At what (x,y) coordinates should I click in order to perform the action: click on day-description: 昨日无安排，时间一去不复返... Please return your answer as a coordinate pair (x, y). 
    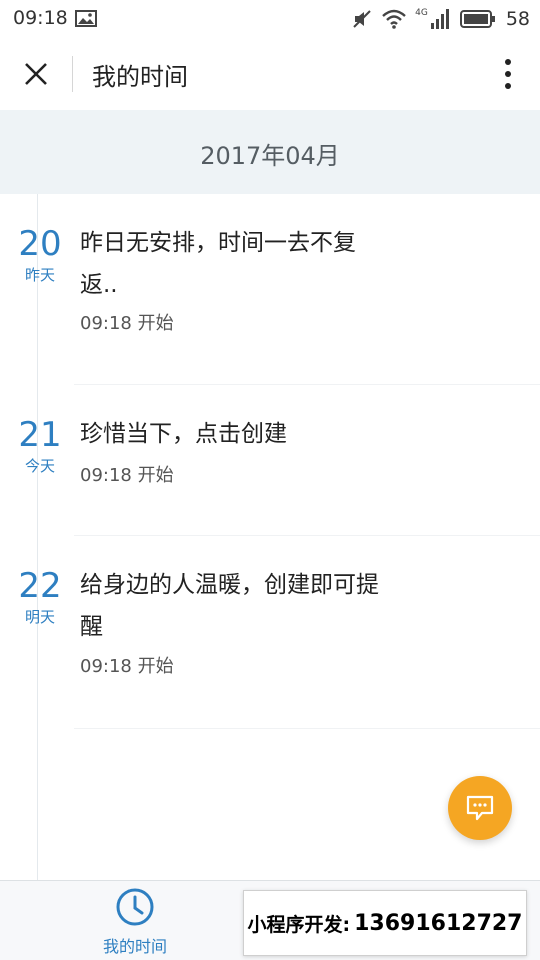
    Looking at the image, I should click on (218, 264).